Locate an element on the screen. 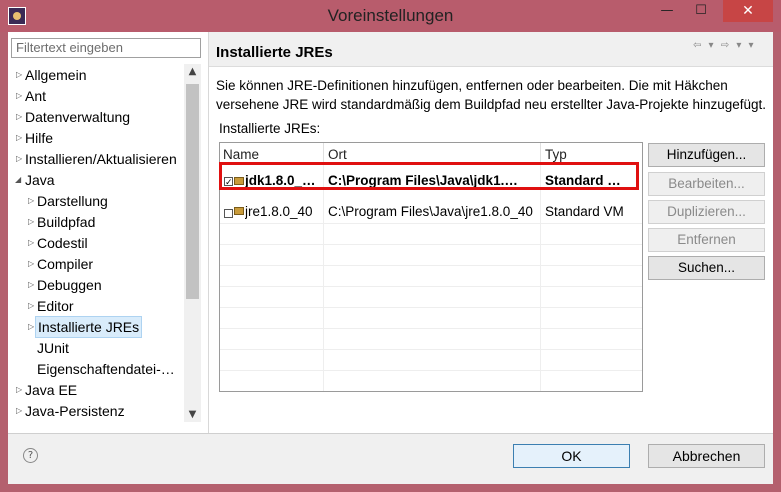 The height and width of the screenshot is (492, 781). page-header: Installierte JREs ⇦ ▾ ⇨ ▾ ▾ is located at coordinates (491, 49).